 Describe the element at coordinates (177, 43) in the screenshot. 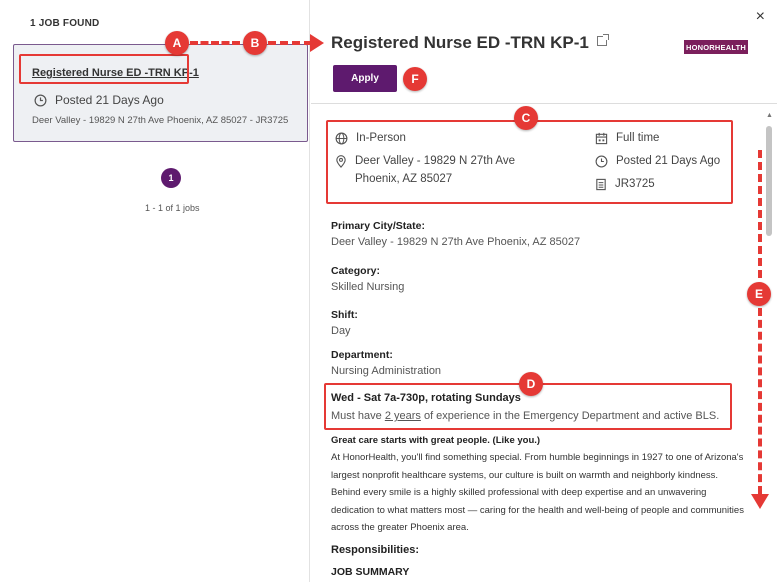

I see `annotation-badge-a: A` at that location.